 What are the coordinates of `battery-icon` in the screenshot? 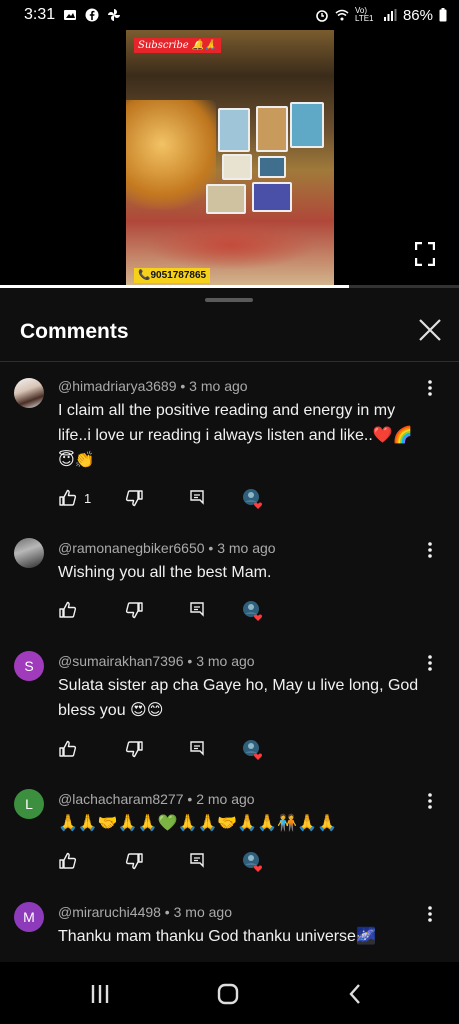 It's located at (443, 15).